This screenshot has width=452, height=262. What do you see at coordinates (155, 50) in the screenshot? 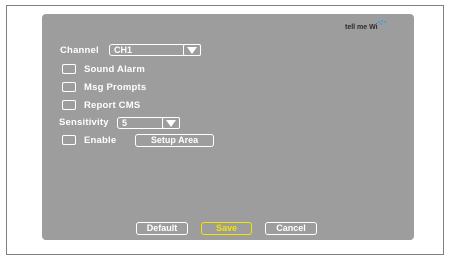
I see `channel-select: CH1` at bounding box center [155, 50].